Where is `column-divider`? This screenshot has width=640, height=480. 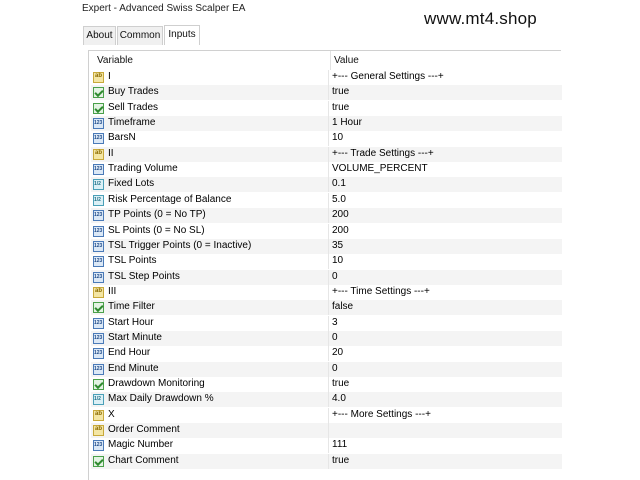 column-divider is located at coordinates (330, 60).